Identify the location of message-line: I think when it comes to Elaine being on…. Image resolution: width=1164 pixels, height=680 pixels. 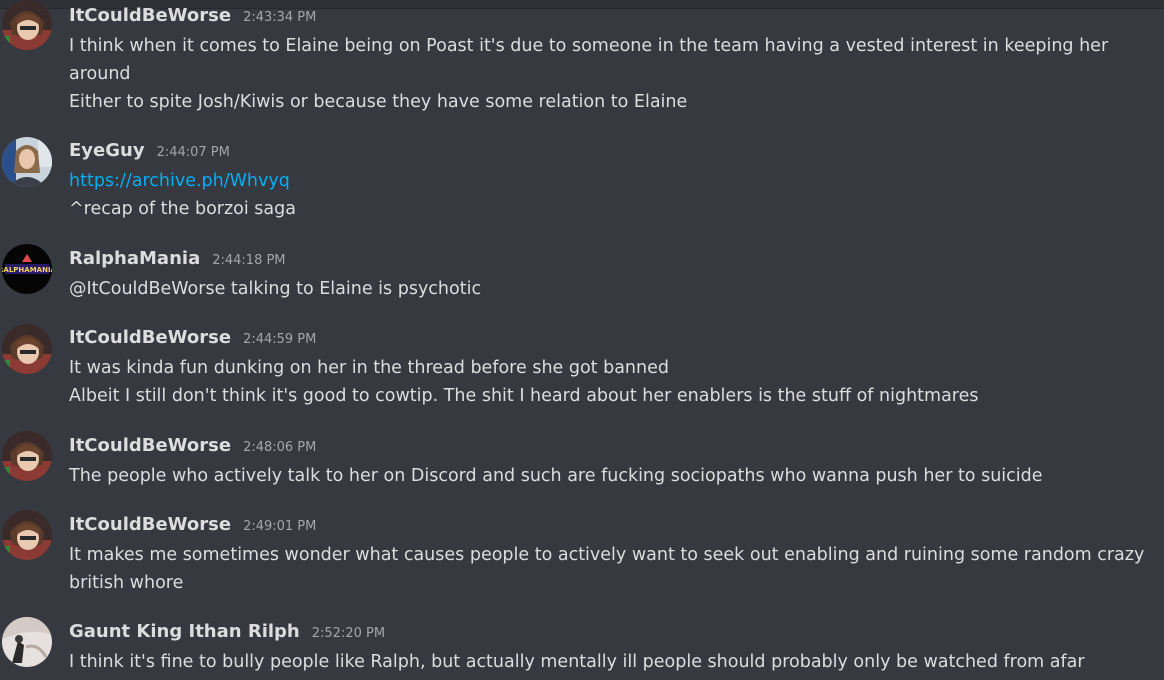
(589, 60).